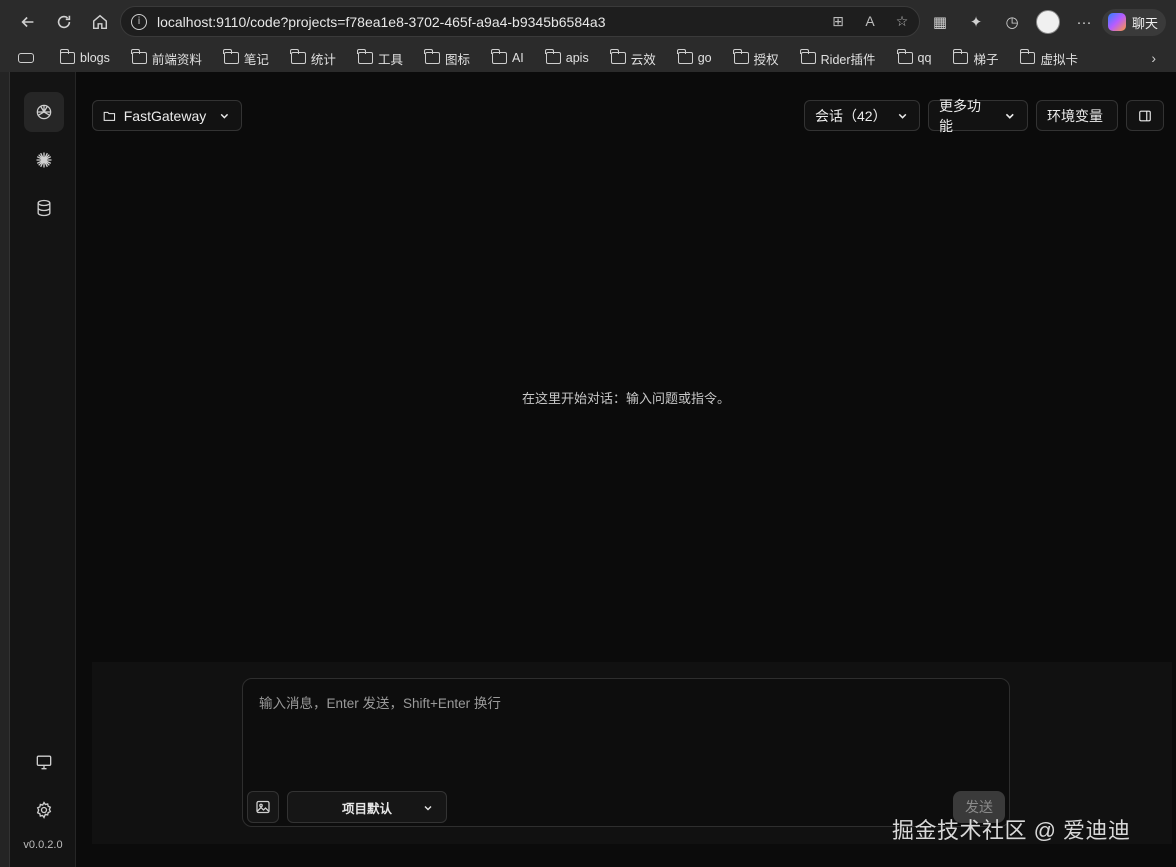 Image resolution: width=1176 pixels, height=867 pixels. What do you see at coordinates (5, 469) in the screenshot?
I see `background-page-edge` at bounding box center [5, 469].